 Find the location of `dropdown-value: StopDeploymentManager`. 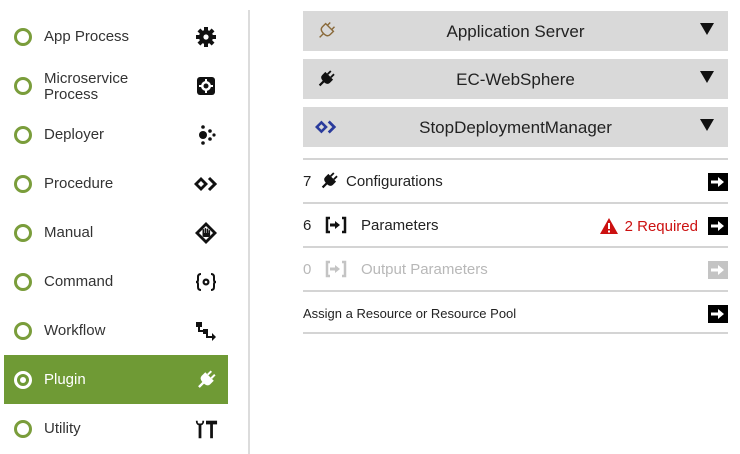

dropdown-value: StopDeploymentManager is located at coordinates (515, 127).